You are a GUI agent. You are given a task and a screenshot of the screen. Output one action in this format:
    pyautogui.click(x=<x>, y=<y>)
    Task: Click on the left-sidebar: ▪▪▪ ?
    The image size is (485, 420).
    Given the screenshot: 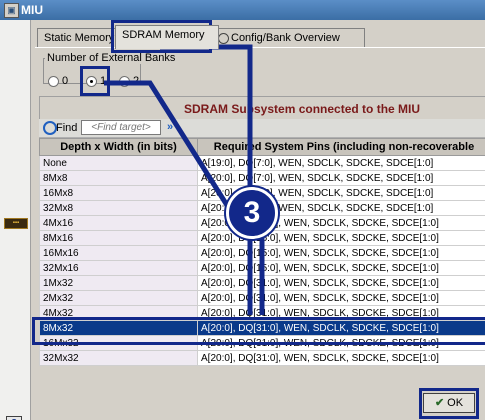 What is the action you would take?
    pyautogui.click(x=15, y=220)
    